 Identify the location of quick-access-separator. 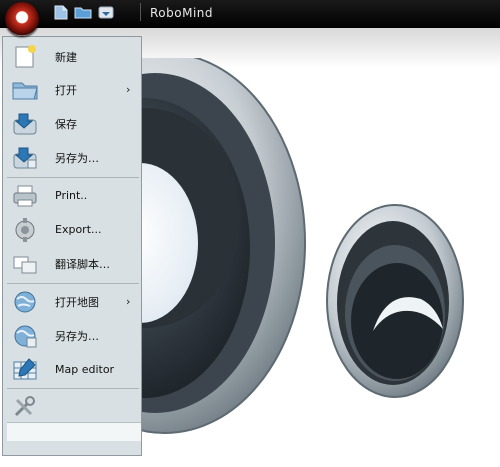
(136, 12).